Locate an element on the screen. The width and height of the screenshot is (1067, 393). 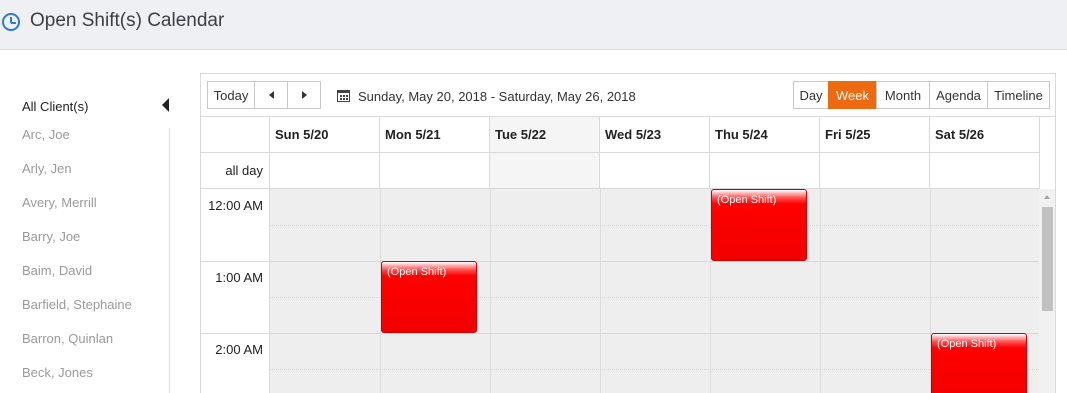
view-week-button: Week is located at coordinates (852, 95).